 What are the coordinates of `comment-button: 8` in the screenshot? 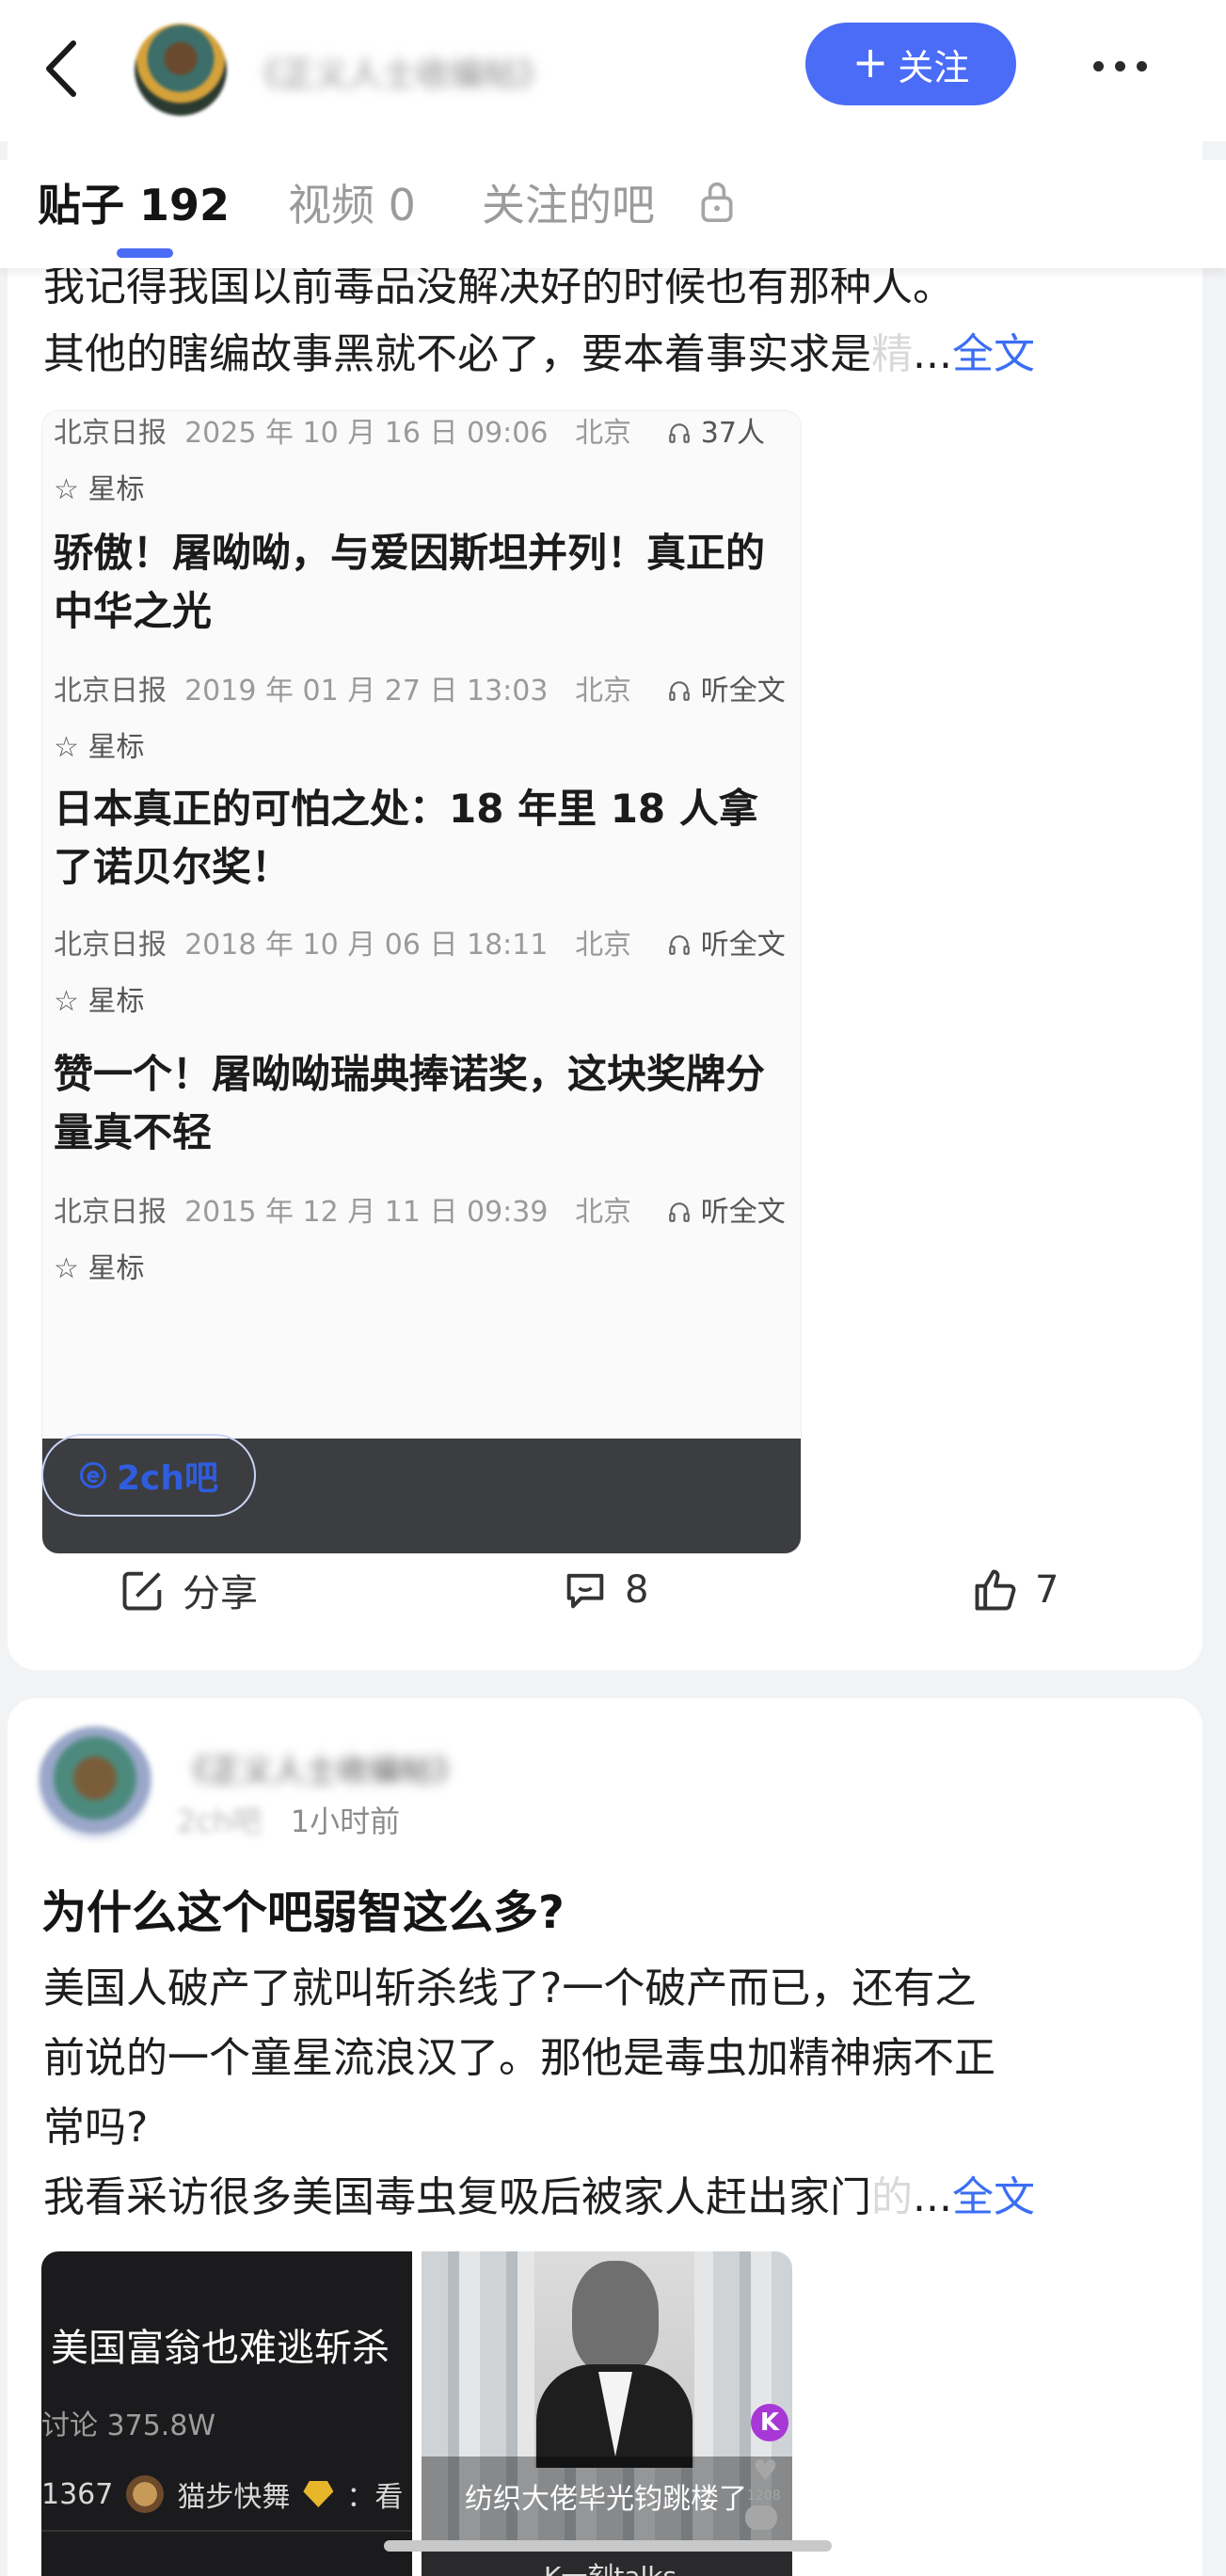 It's located at (604, 1590).